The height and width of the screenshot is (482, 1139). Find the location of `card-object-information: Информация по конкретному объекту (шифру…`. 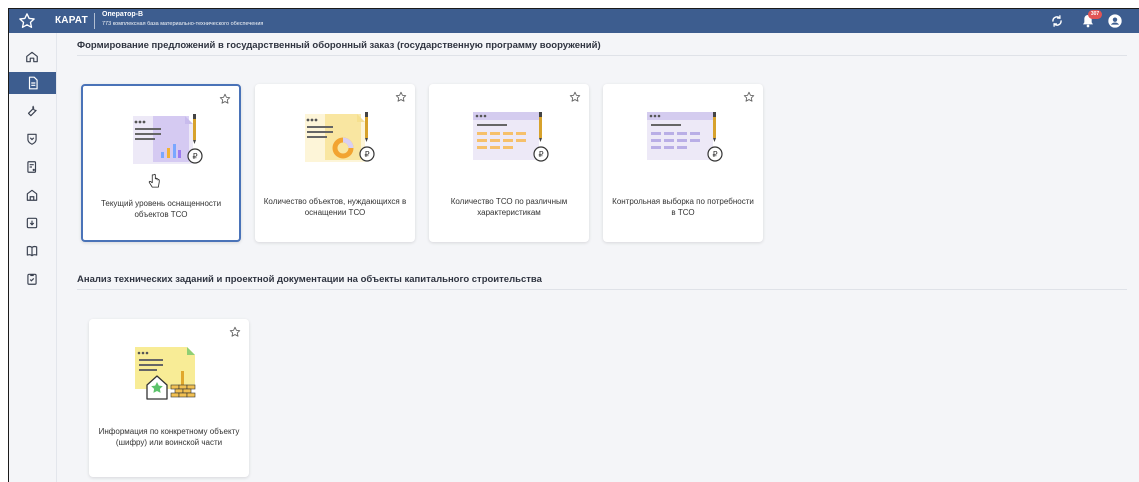

card-object-information: Информация по конкретному объекту (шифру… is located at coordinates (169, 398).